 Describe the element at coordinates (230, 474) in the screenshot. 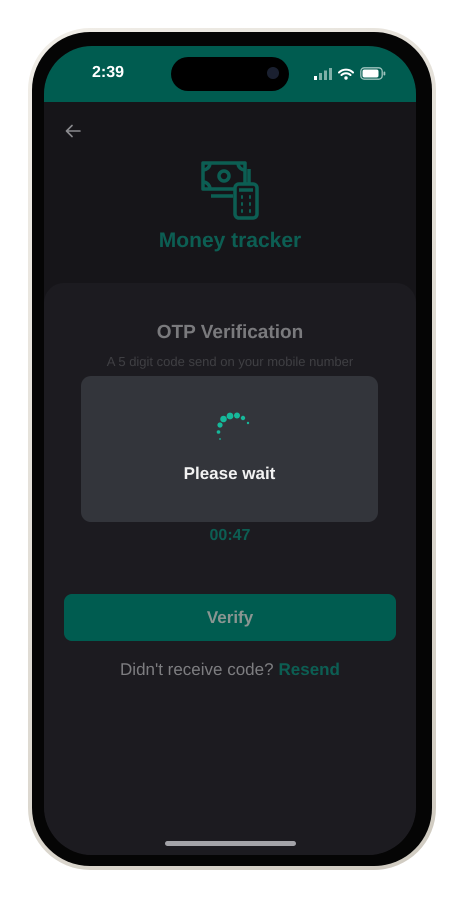

I see `dialog-message: Please wait` at that location.